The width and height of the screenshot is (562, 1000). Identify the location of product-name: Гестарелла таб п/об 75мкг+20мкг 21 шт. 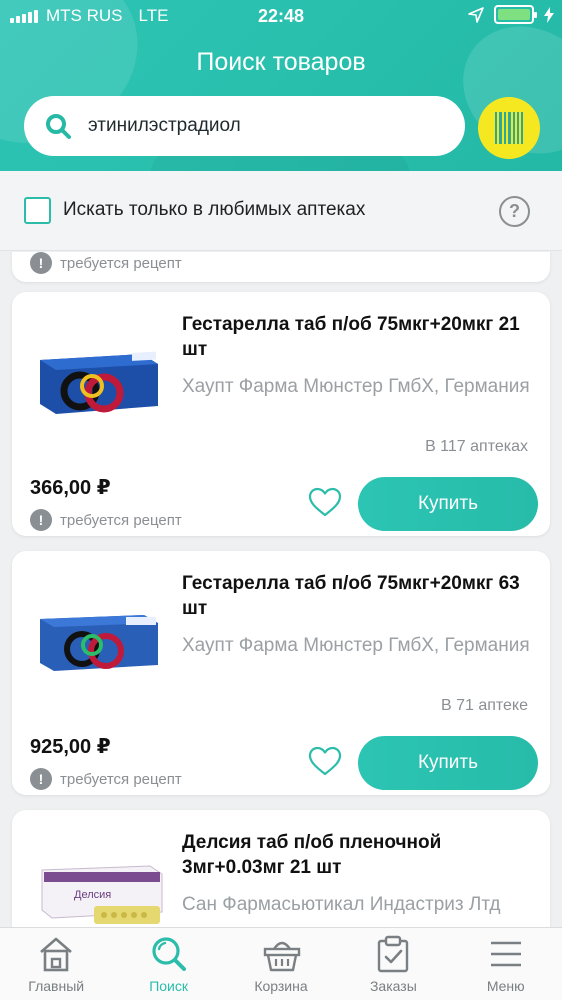
(359, 337).